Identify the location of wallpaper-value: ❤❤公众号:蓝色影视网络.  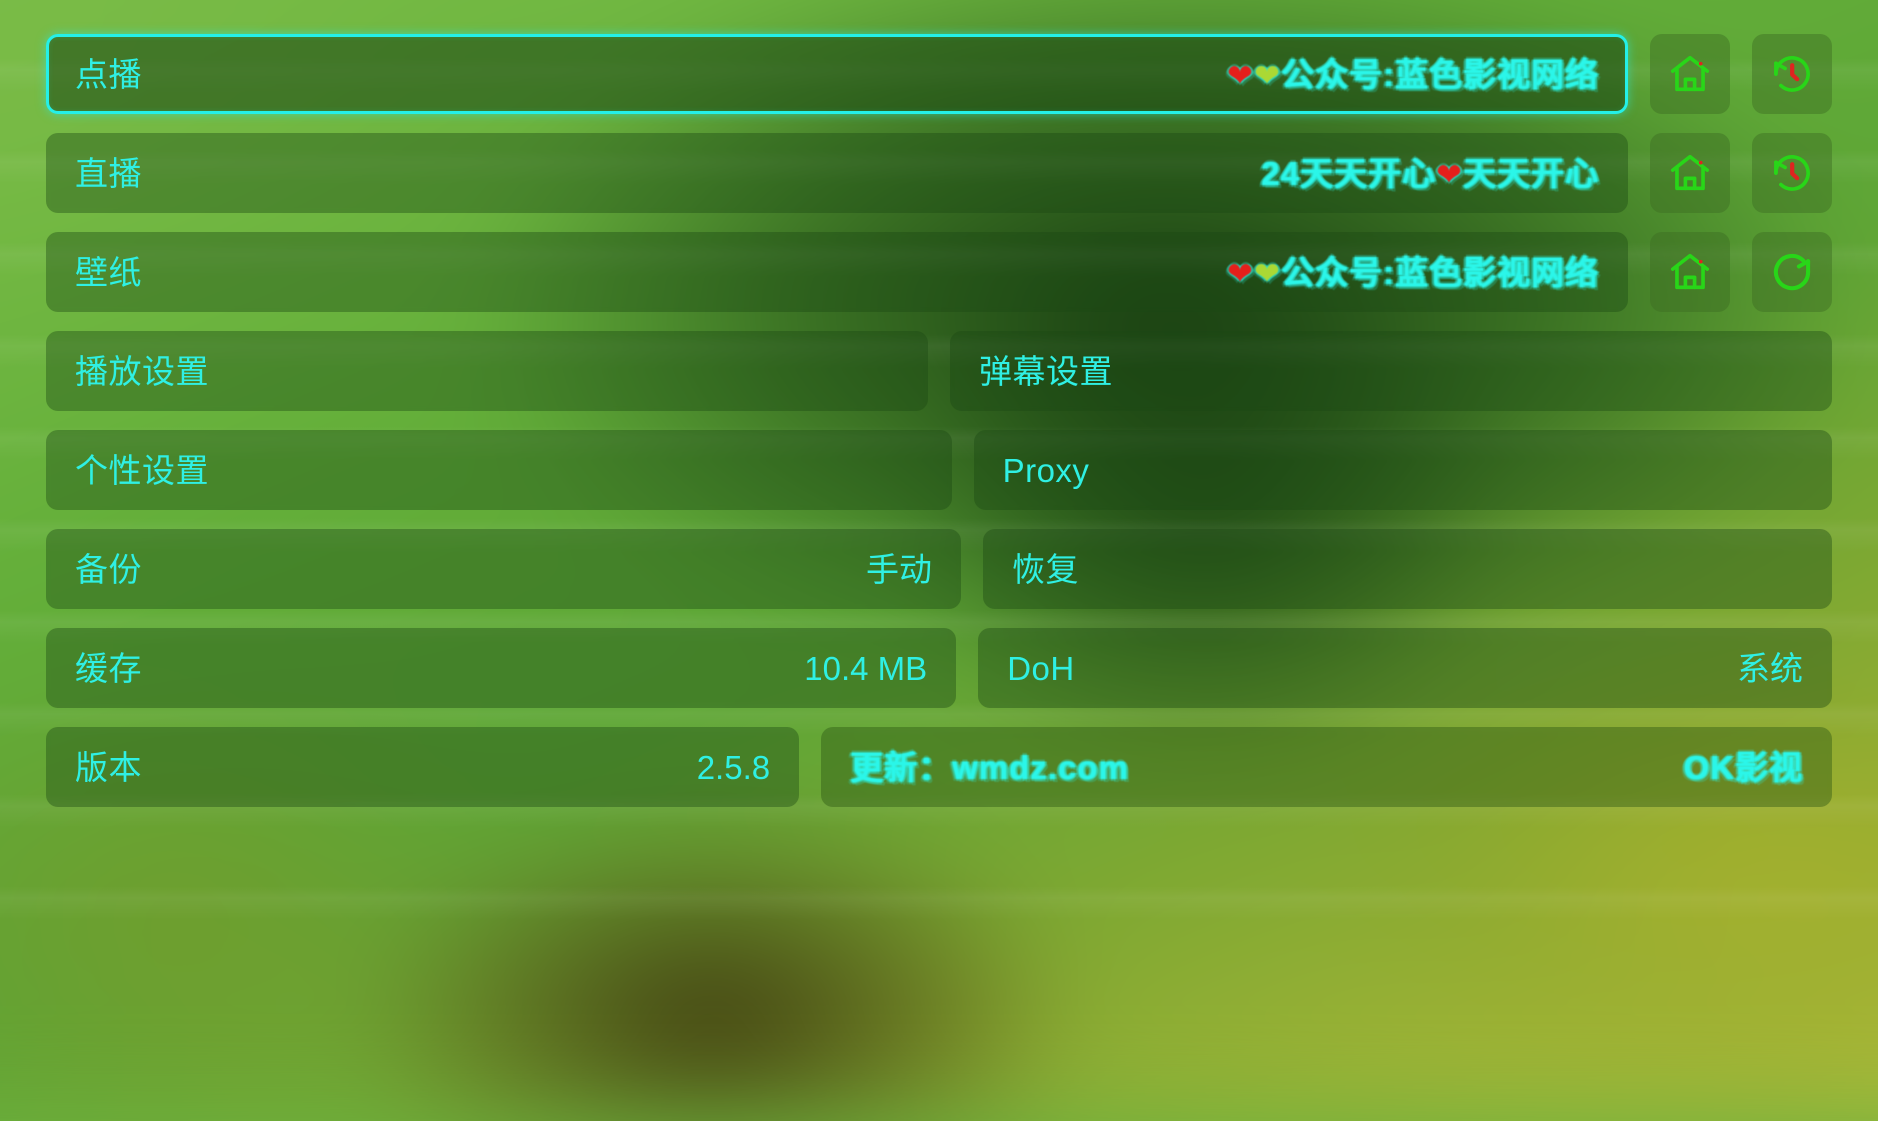
(1413, 272).